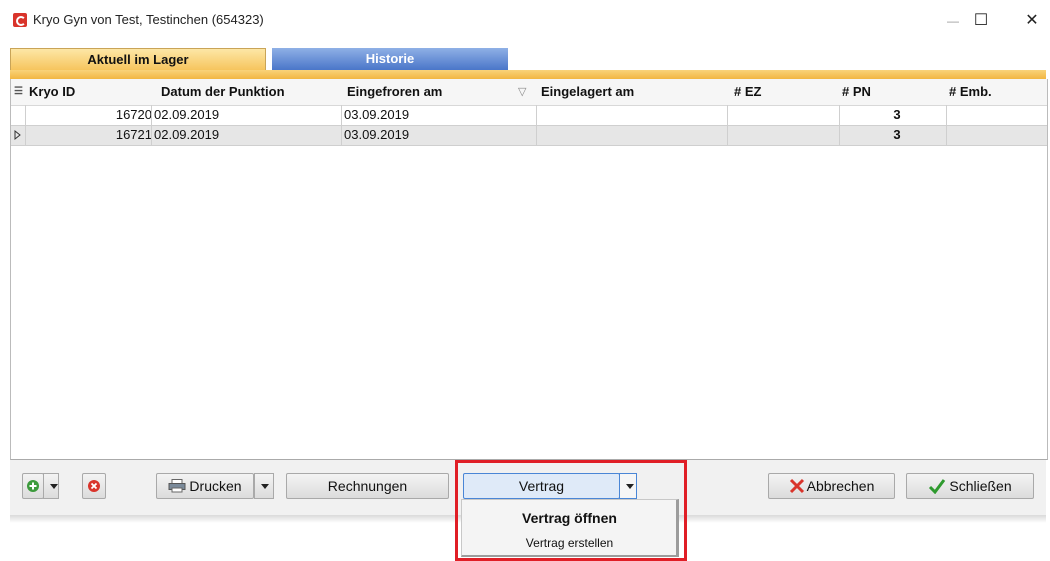 The image size is (1050, 561). What do you see at coordinates (133, 134) in the screenshot?
I see `cell-kryo-id: 16721` at bounding box center [133, 134].